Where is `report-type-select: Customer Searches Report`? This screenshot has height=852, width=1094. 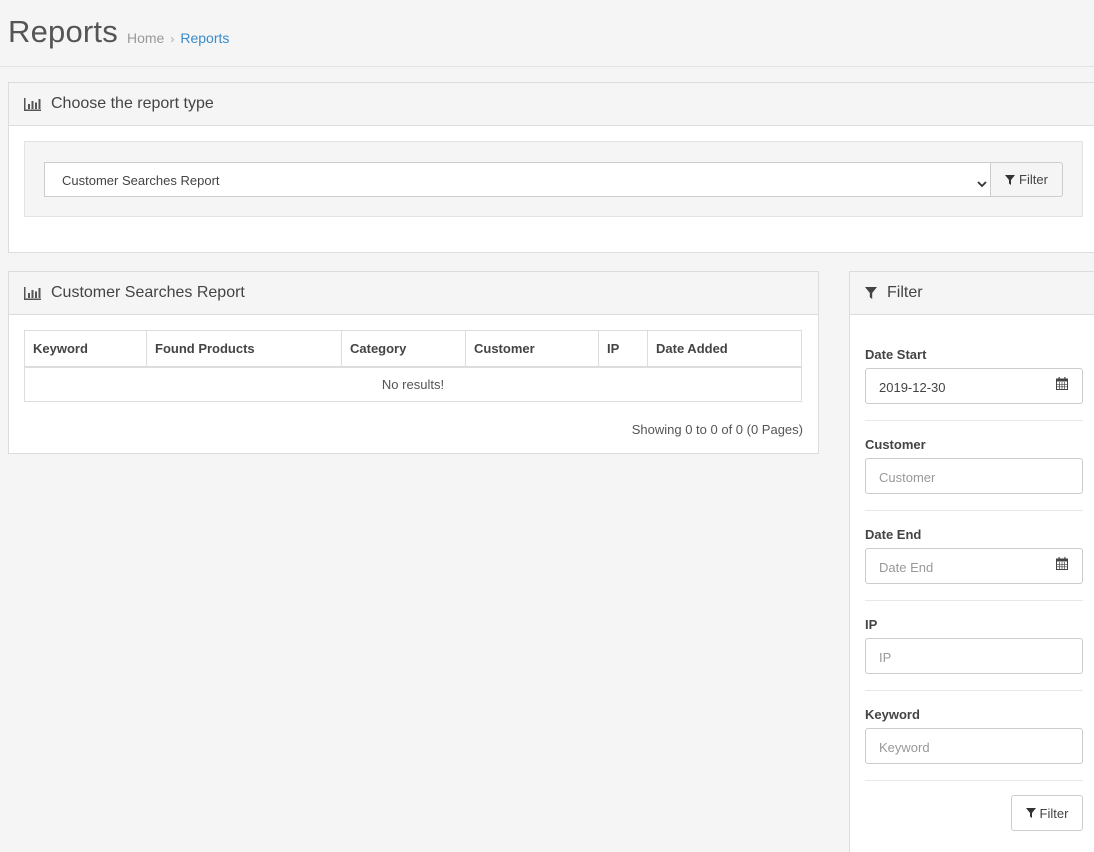 report-type-select: Customer Searches Report is located at coordinates (517, 179).